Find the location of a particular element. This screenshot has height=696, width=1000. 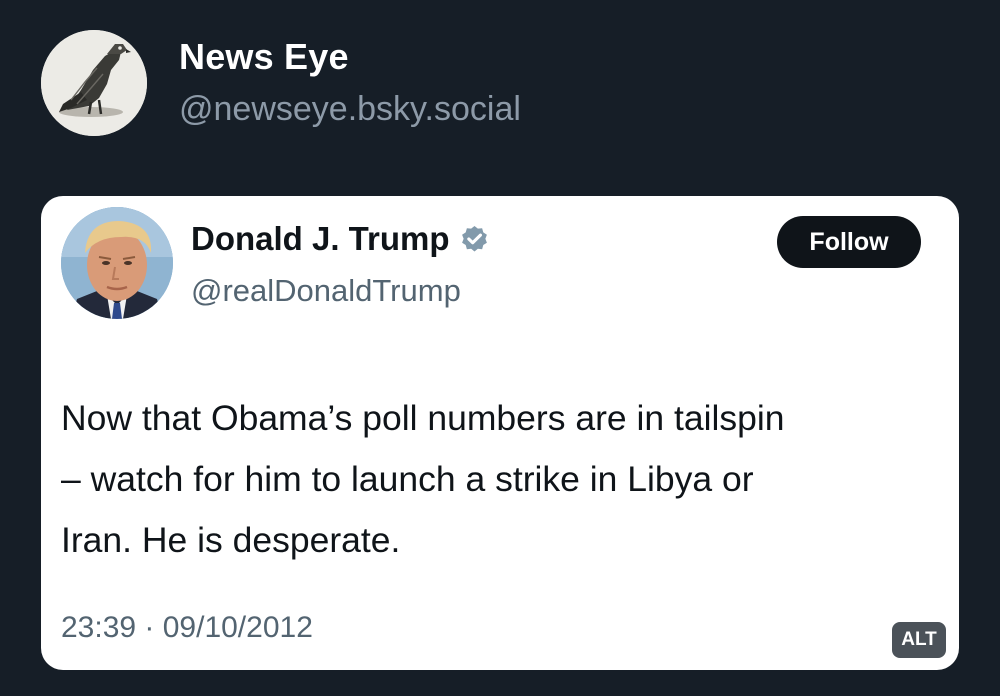

tweet-author-row: Donald J. Trump is located at coordinates (340, 239).